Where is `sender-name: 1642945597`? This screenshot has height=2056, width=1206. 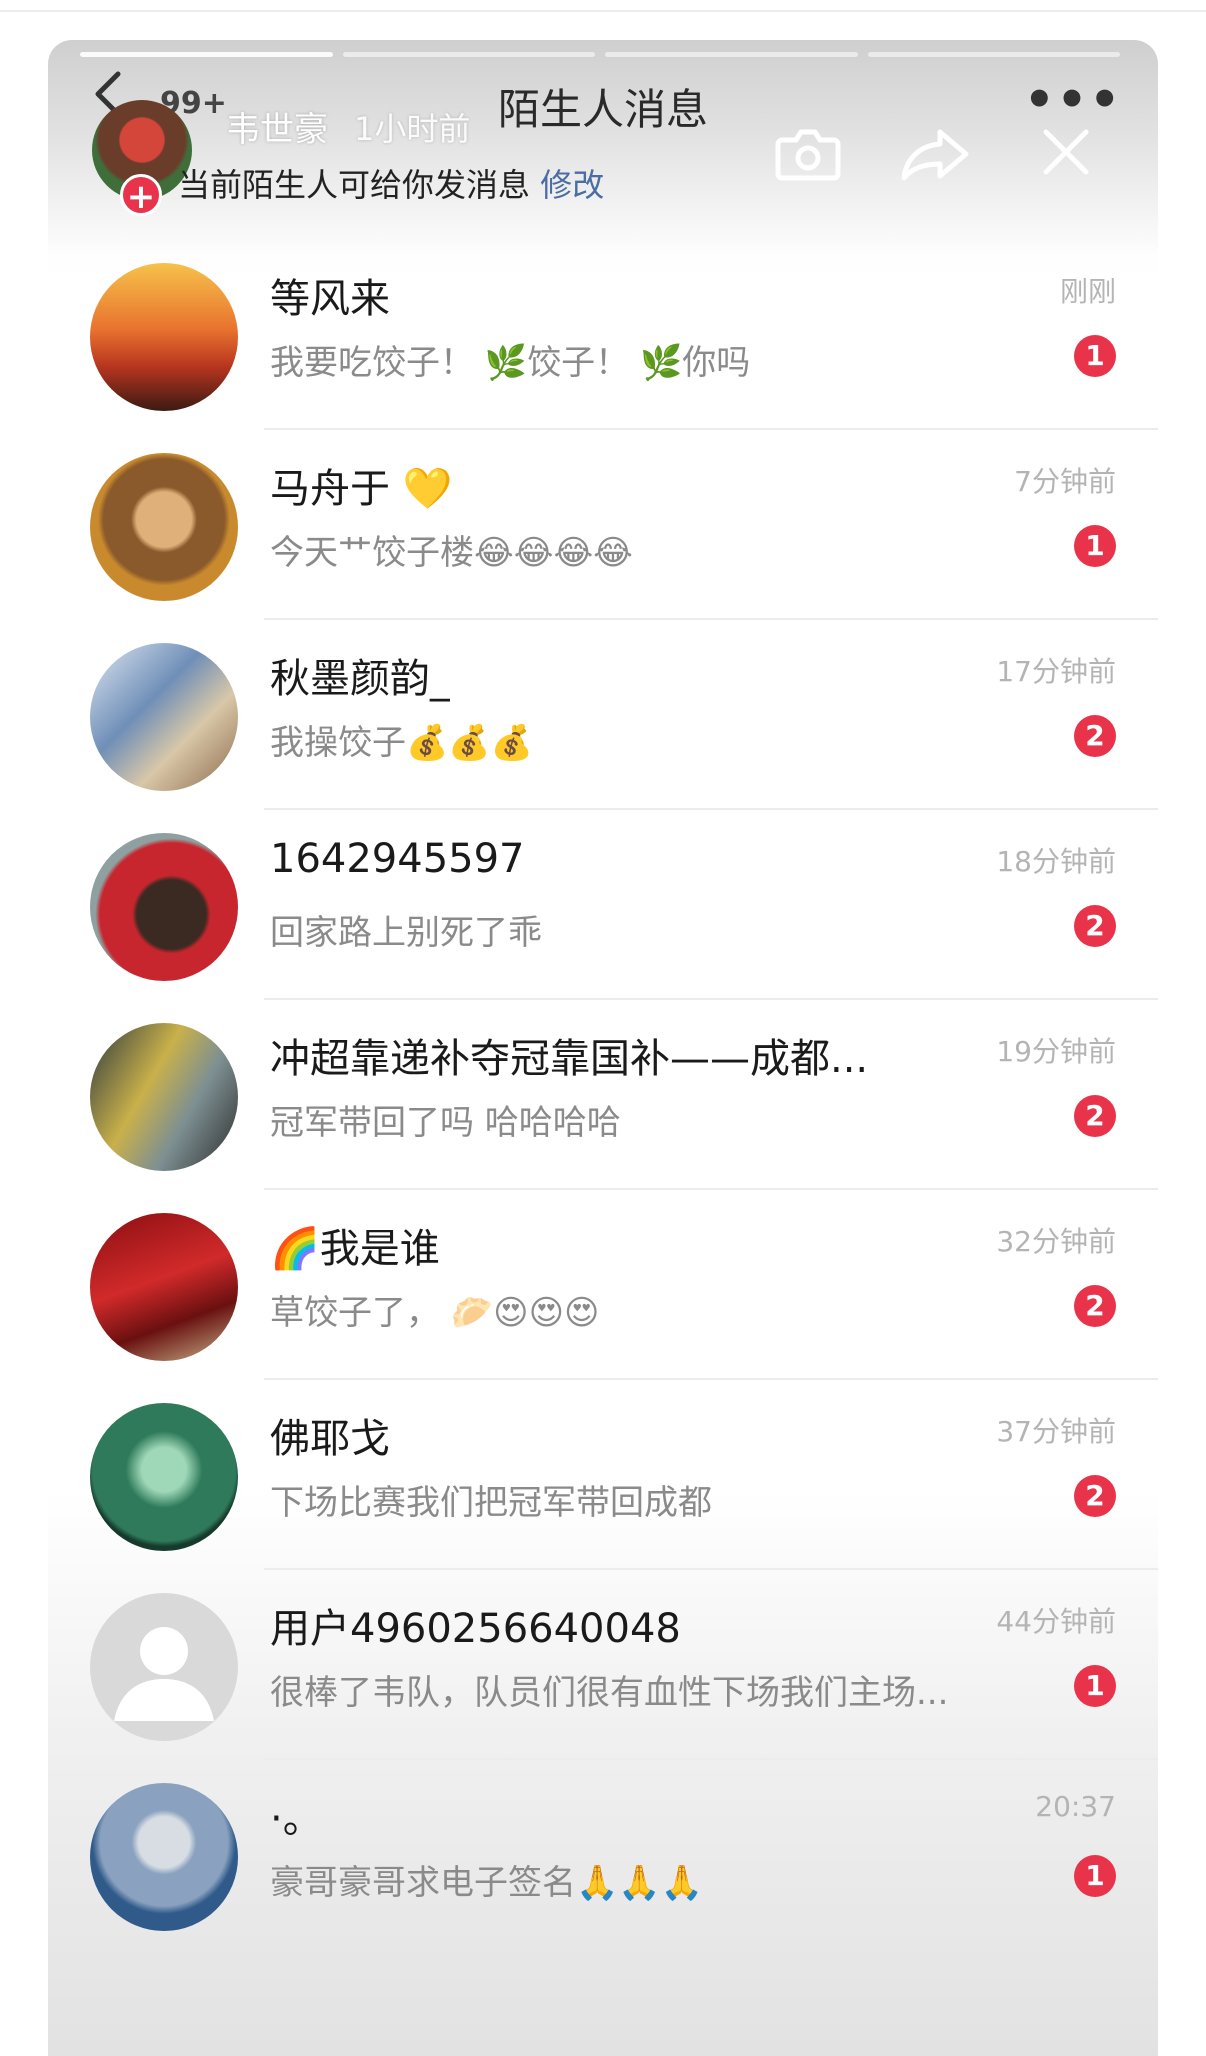 sender-name: 1642945597 is located at coordinates (397, 859).